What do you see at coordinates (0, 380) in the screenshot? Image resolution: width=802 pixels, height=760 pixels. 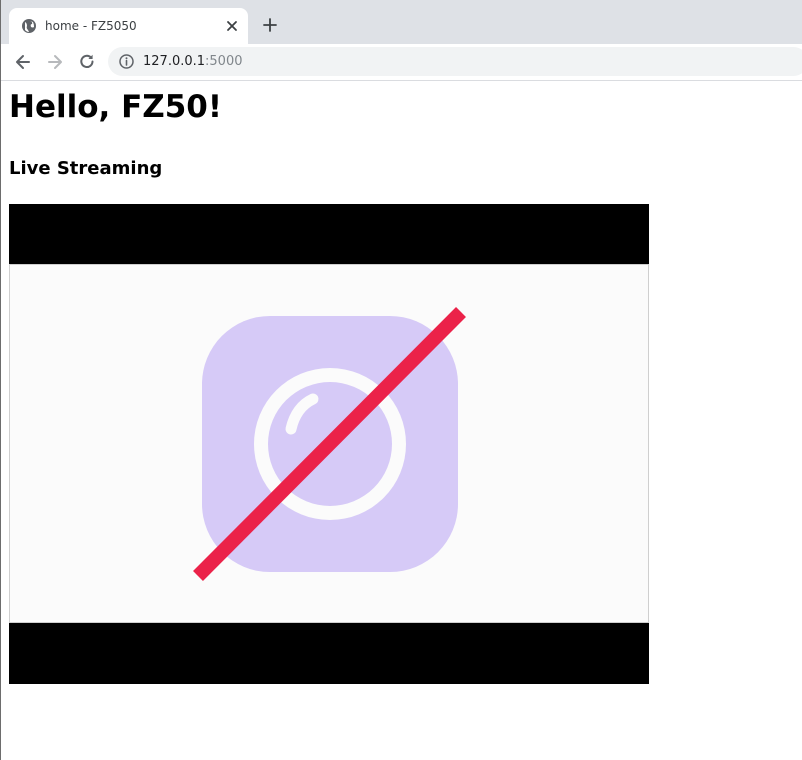 I see `window-border` at bounding box center [0, 380].